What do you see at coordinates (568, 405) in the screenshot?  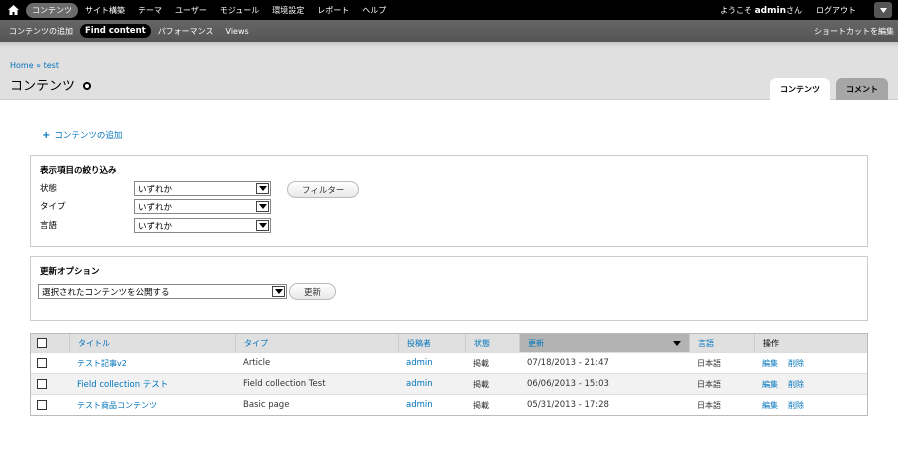 I see `row-updated: 05/31/2013 - 17:28` at bounding box center [568, 405].